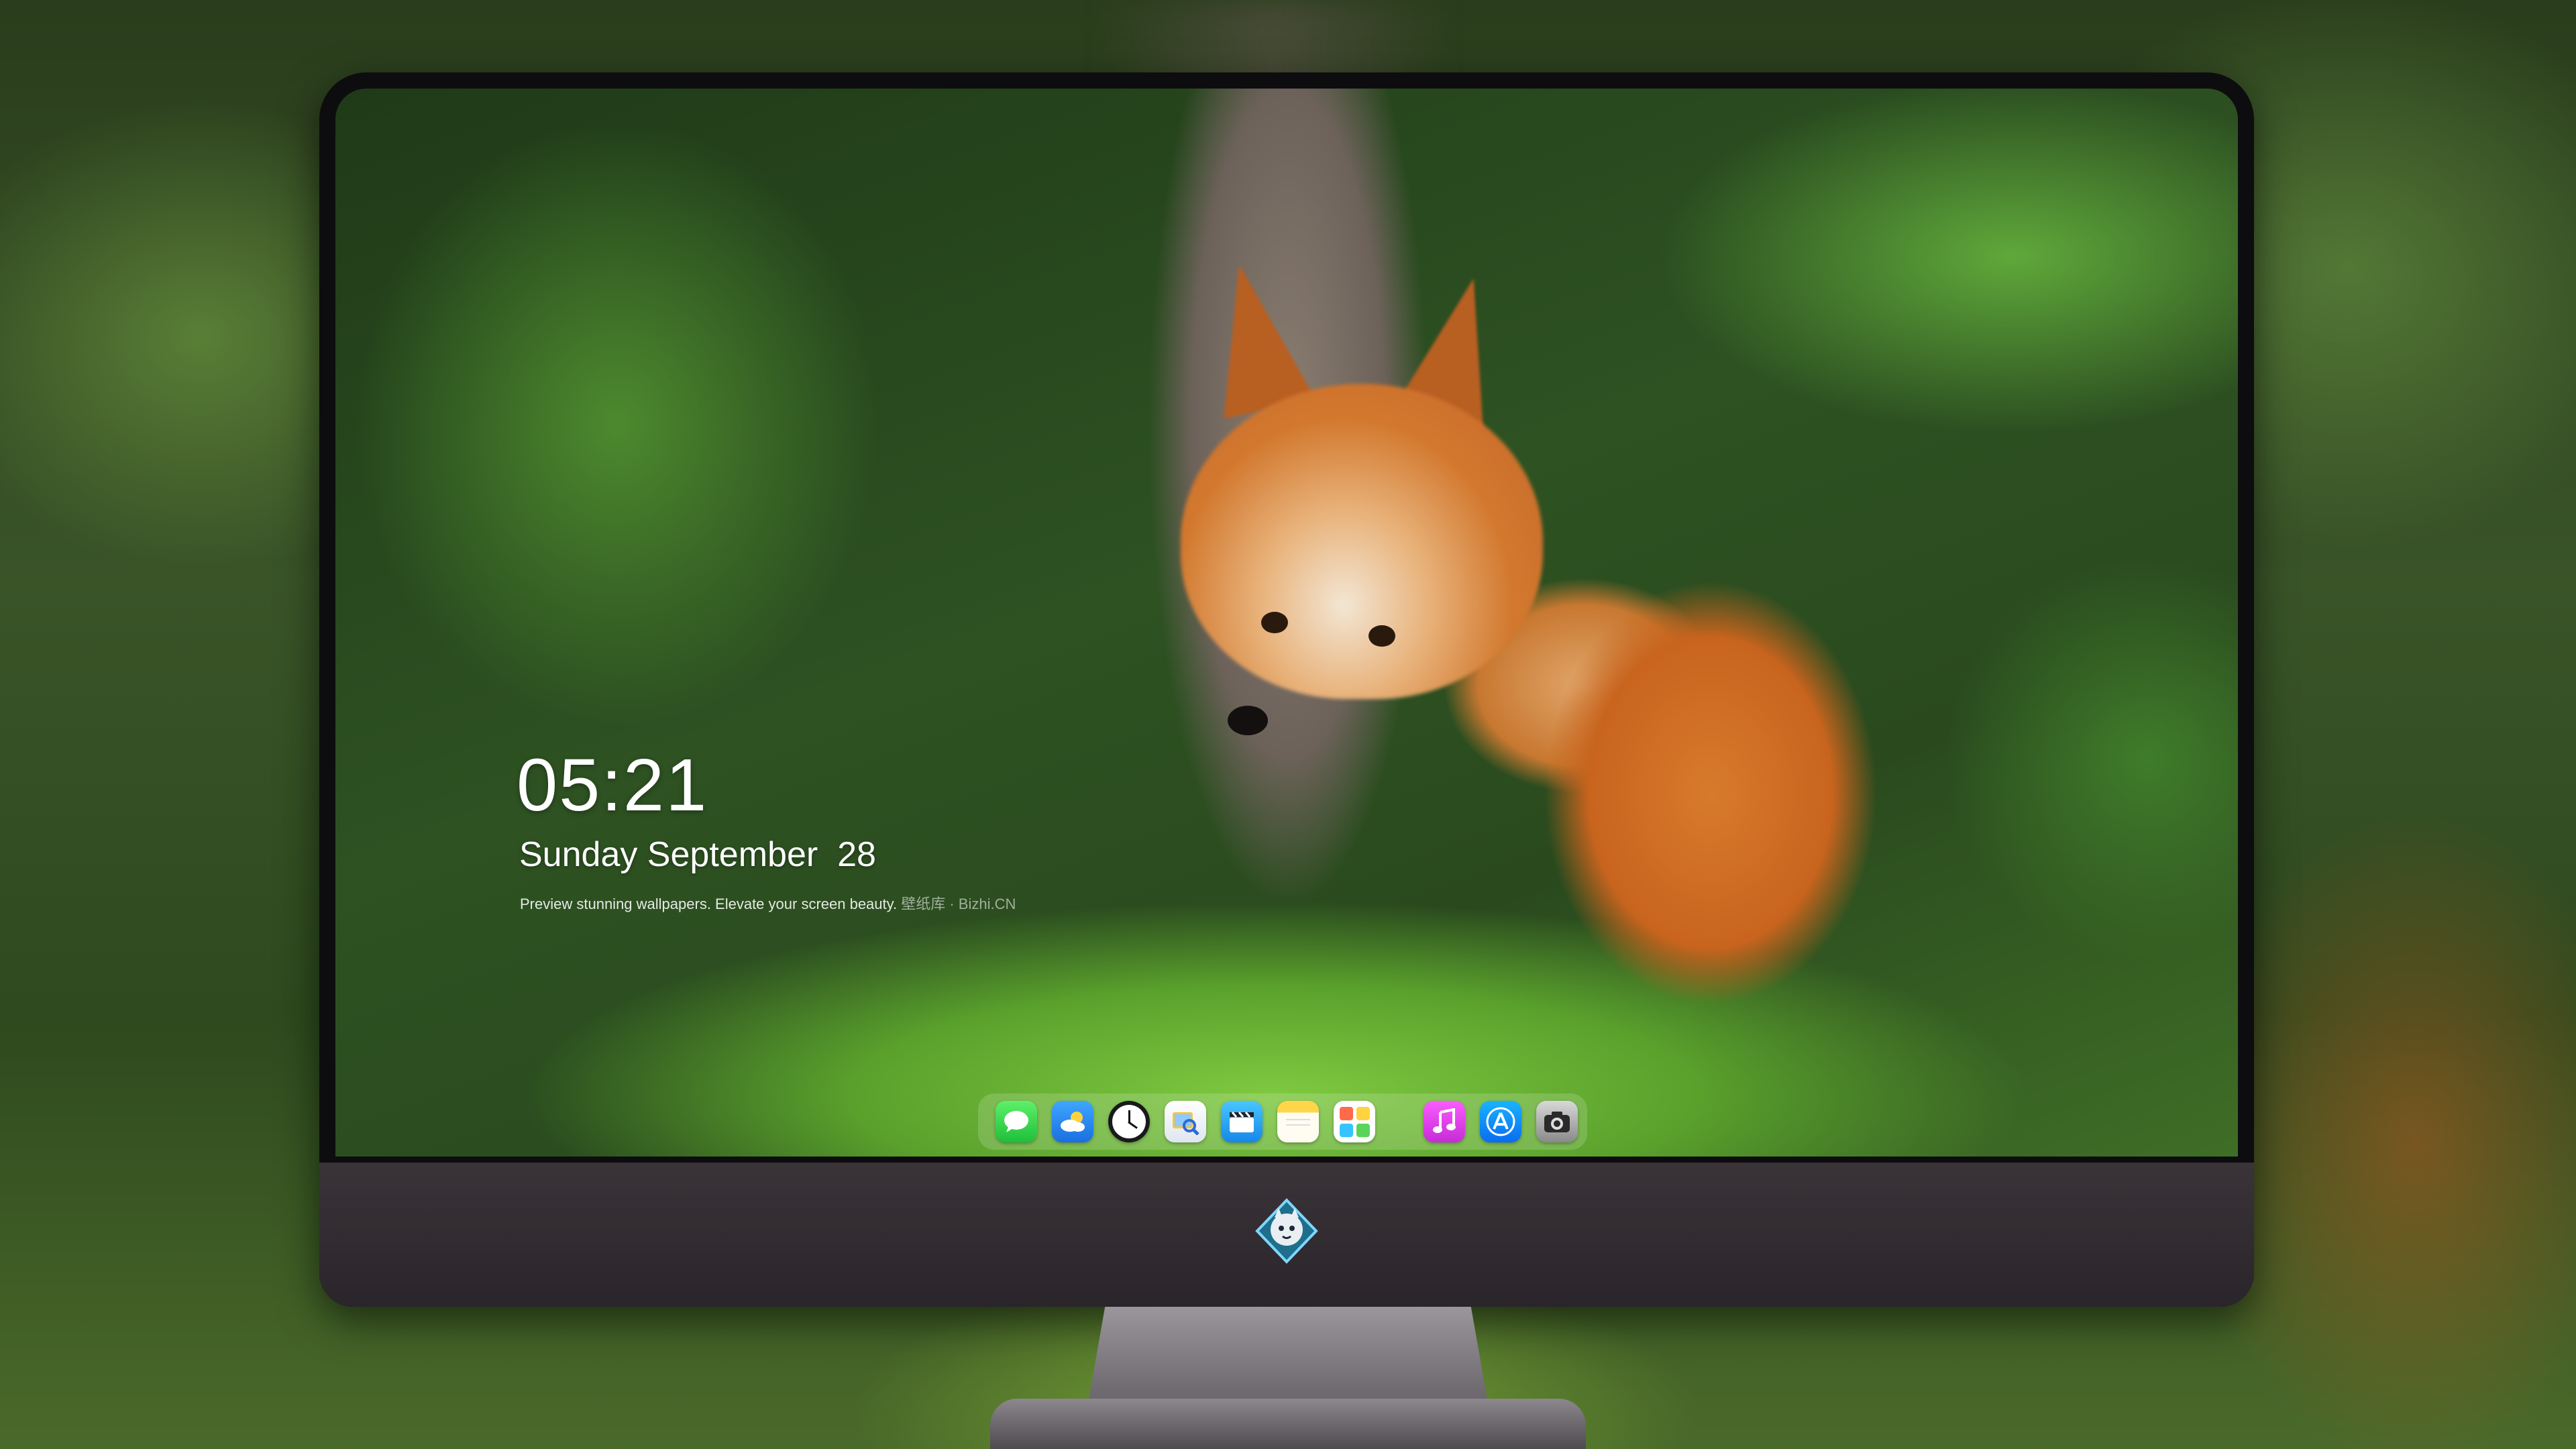 This screenshot has width=2576, height=1449. What do you see at coordinates (958, 904) in the screenshot?
I see `tagline-link: 壁纸库 · Bizhi.CN` at bounding box center [958, 904].